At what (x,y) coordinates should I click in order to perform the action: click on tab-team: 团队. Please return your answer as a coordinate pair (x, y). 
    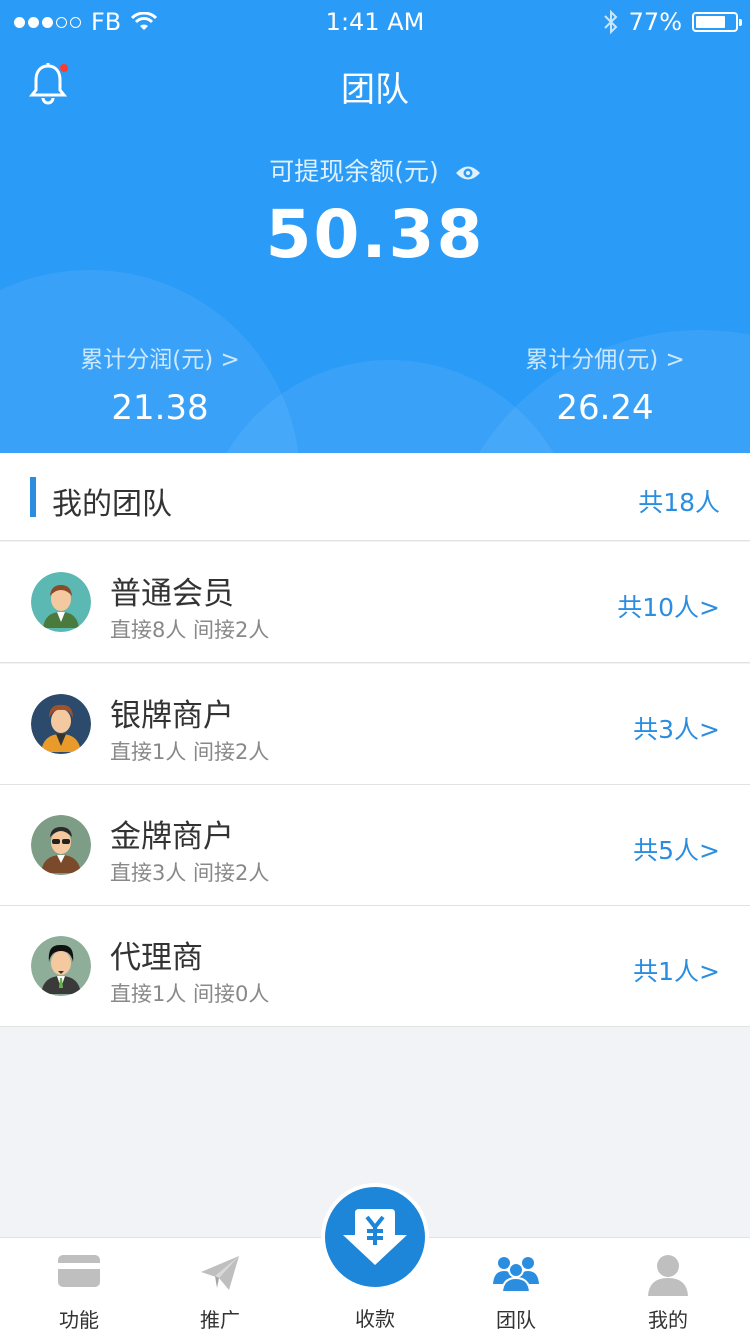
    Looking at the image, I should click on (516, 1286).